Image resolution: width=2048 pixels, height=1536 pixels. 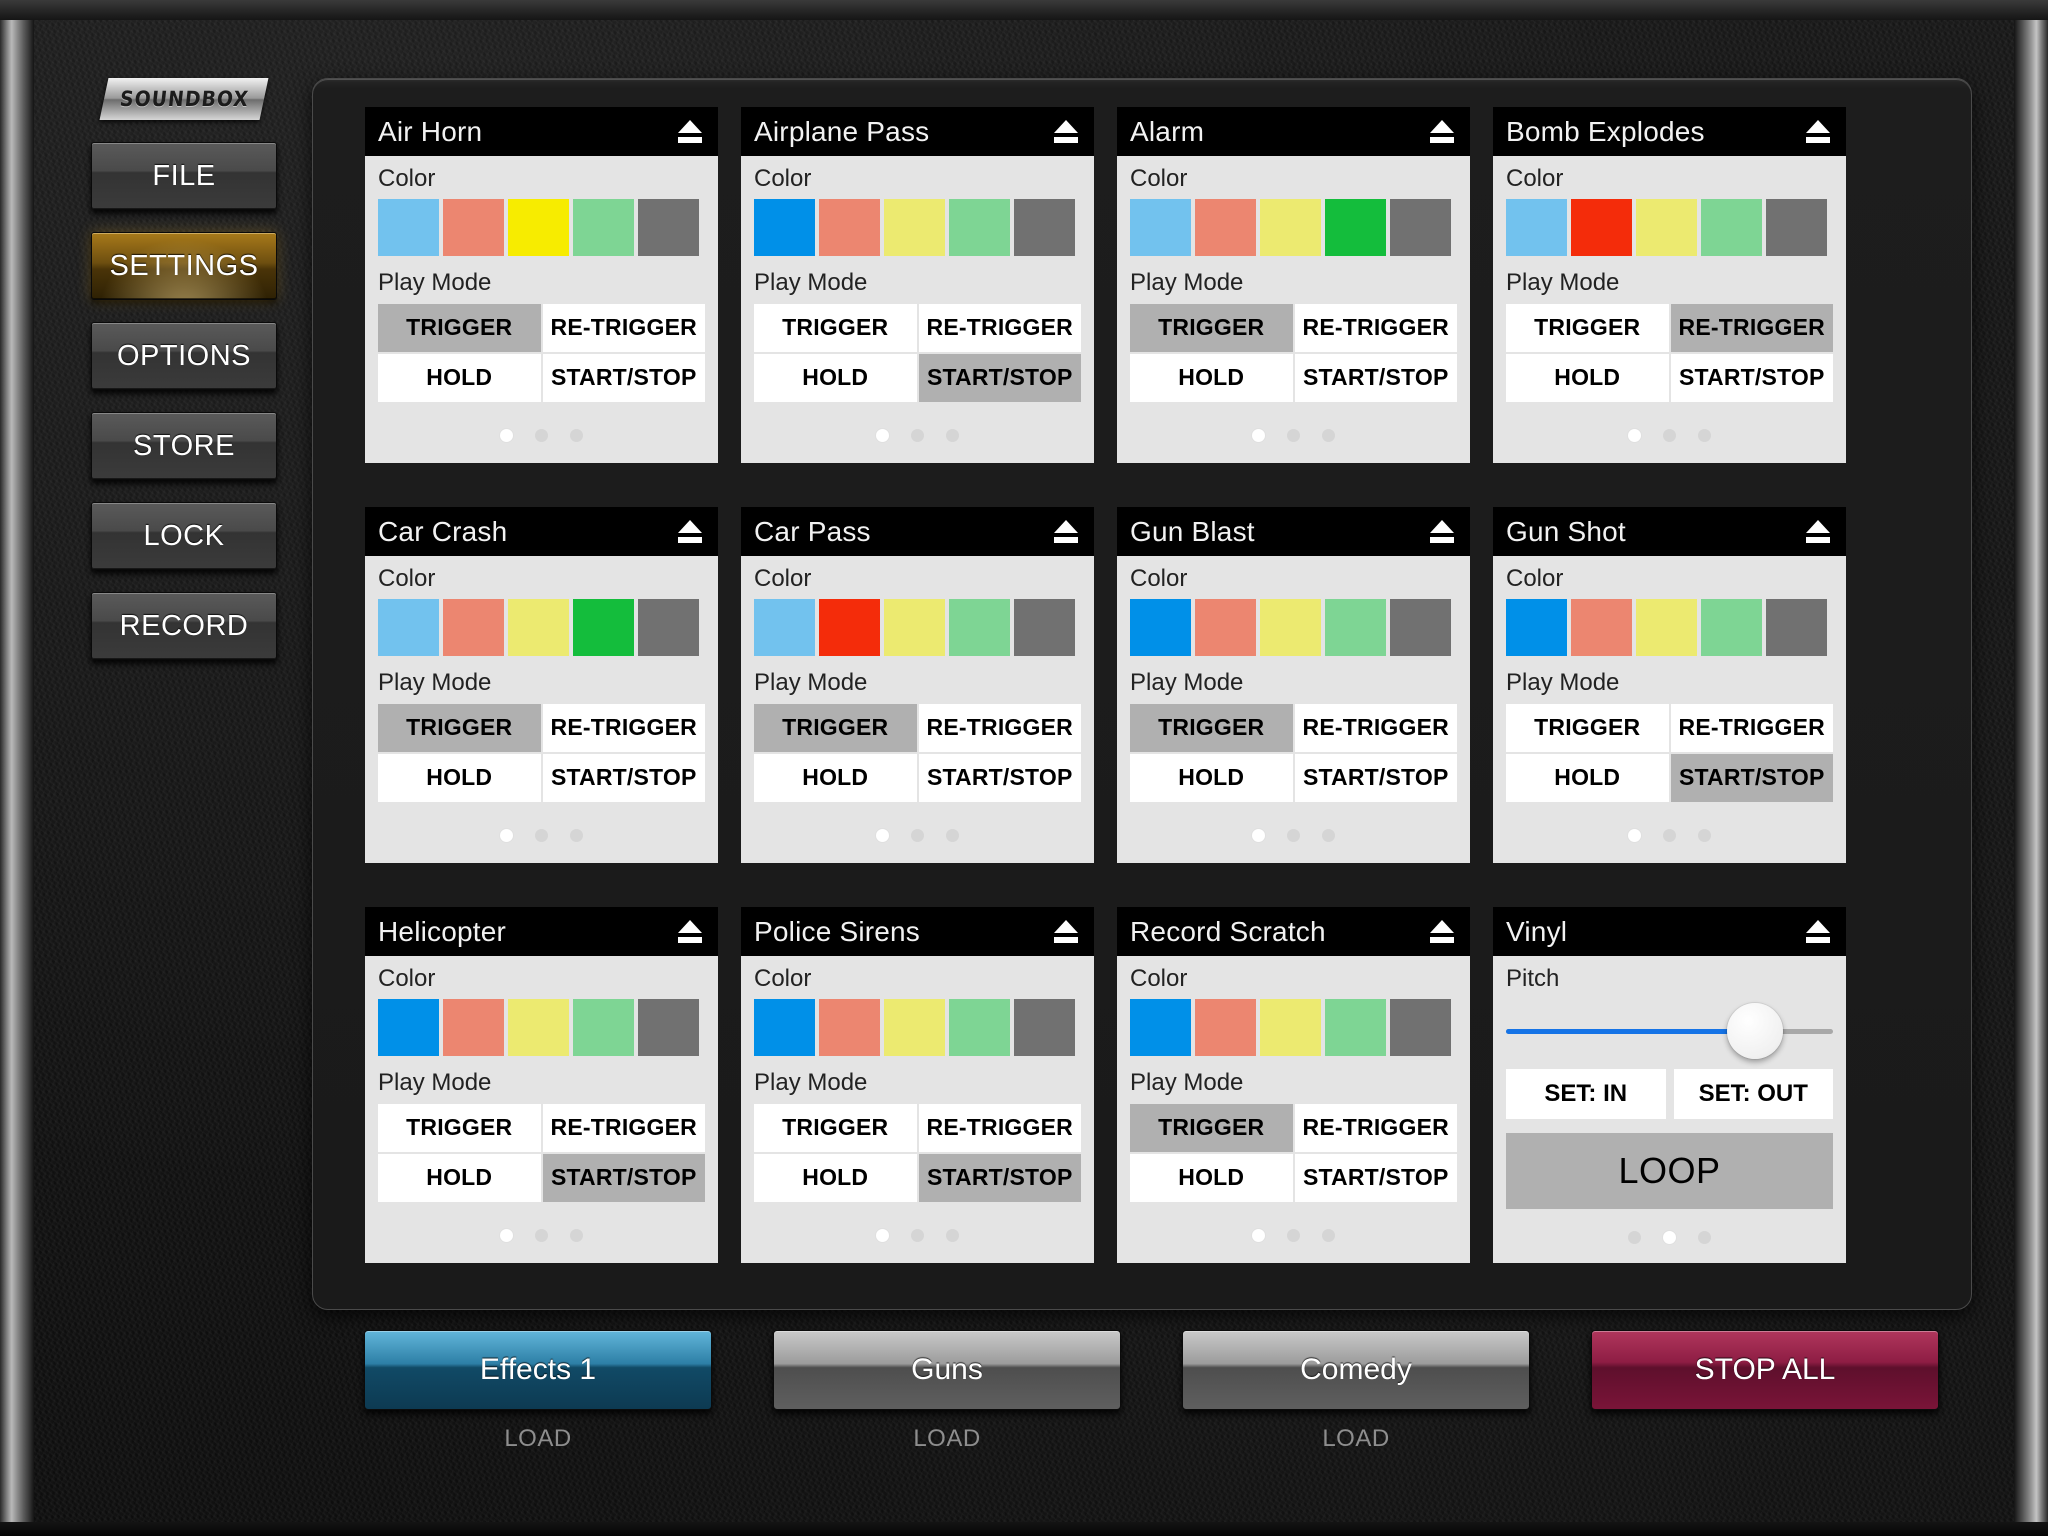 What do you see at coordinates (1753, 1094) in the screenshot?
I see `set-out-button: SET: OUT` at bounding box center [1753, 1094].